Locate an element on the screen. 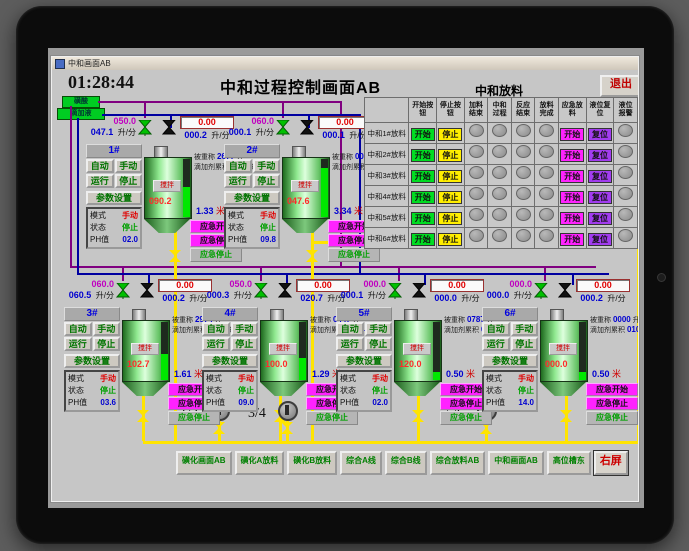  mode-label: 模式 is located at coordinates (214, 378).